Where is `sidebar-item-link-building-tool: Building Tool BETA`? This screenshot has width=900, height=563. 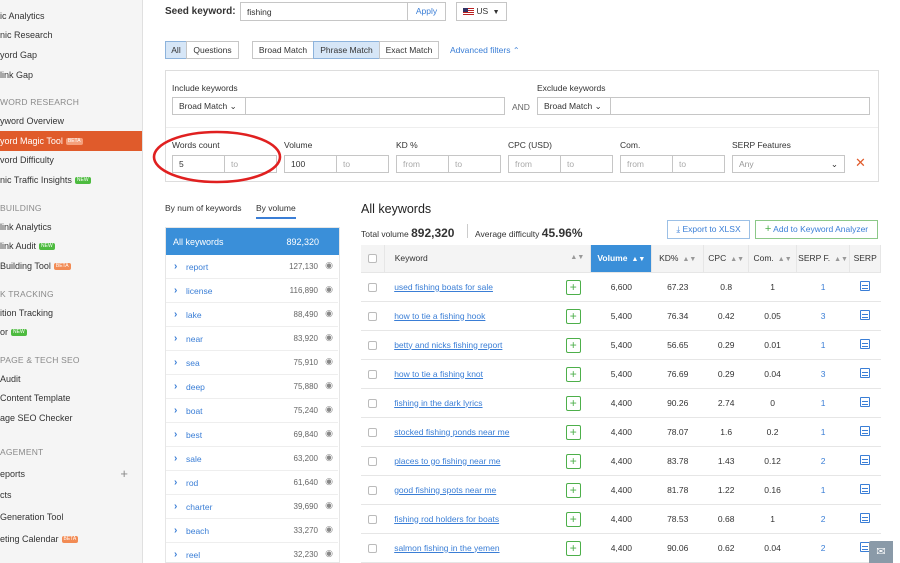 sidebar-item-link-building-tool: Building Tool BETA is located at coordinates (35, 266).